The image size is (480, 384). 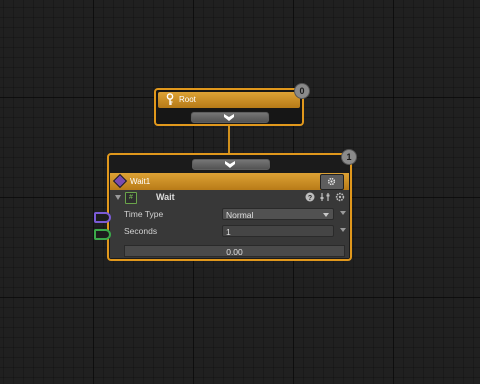 I want to click on root-output-port, so click(x=230, y=117).